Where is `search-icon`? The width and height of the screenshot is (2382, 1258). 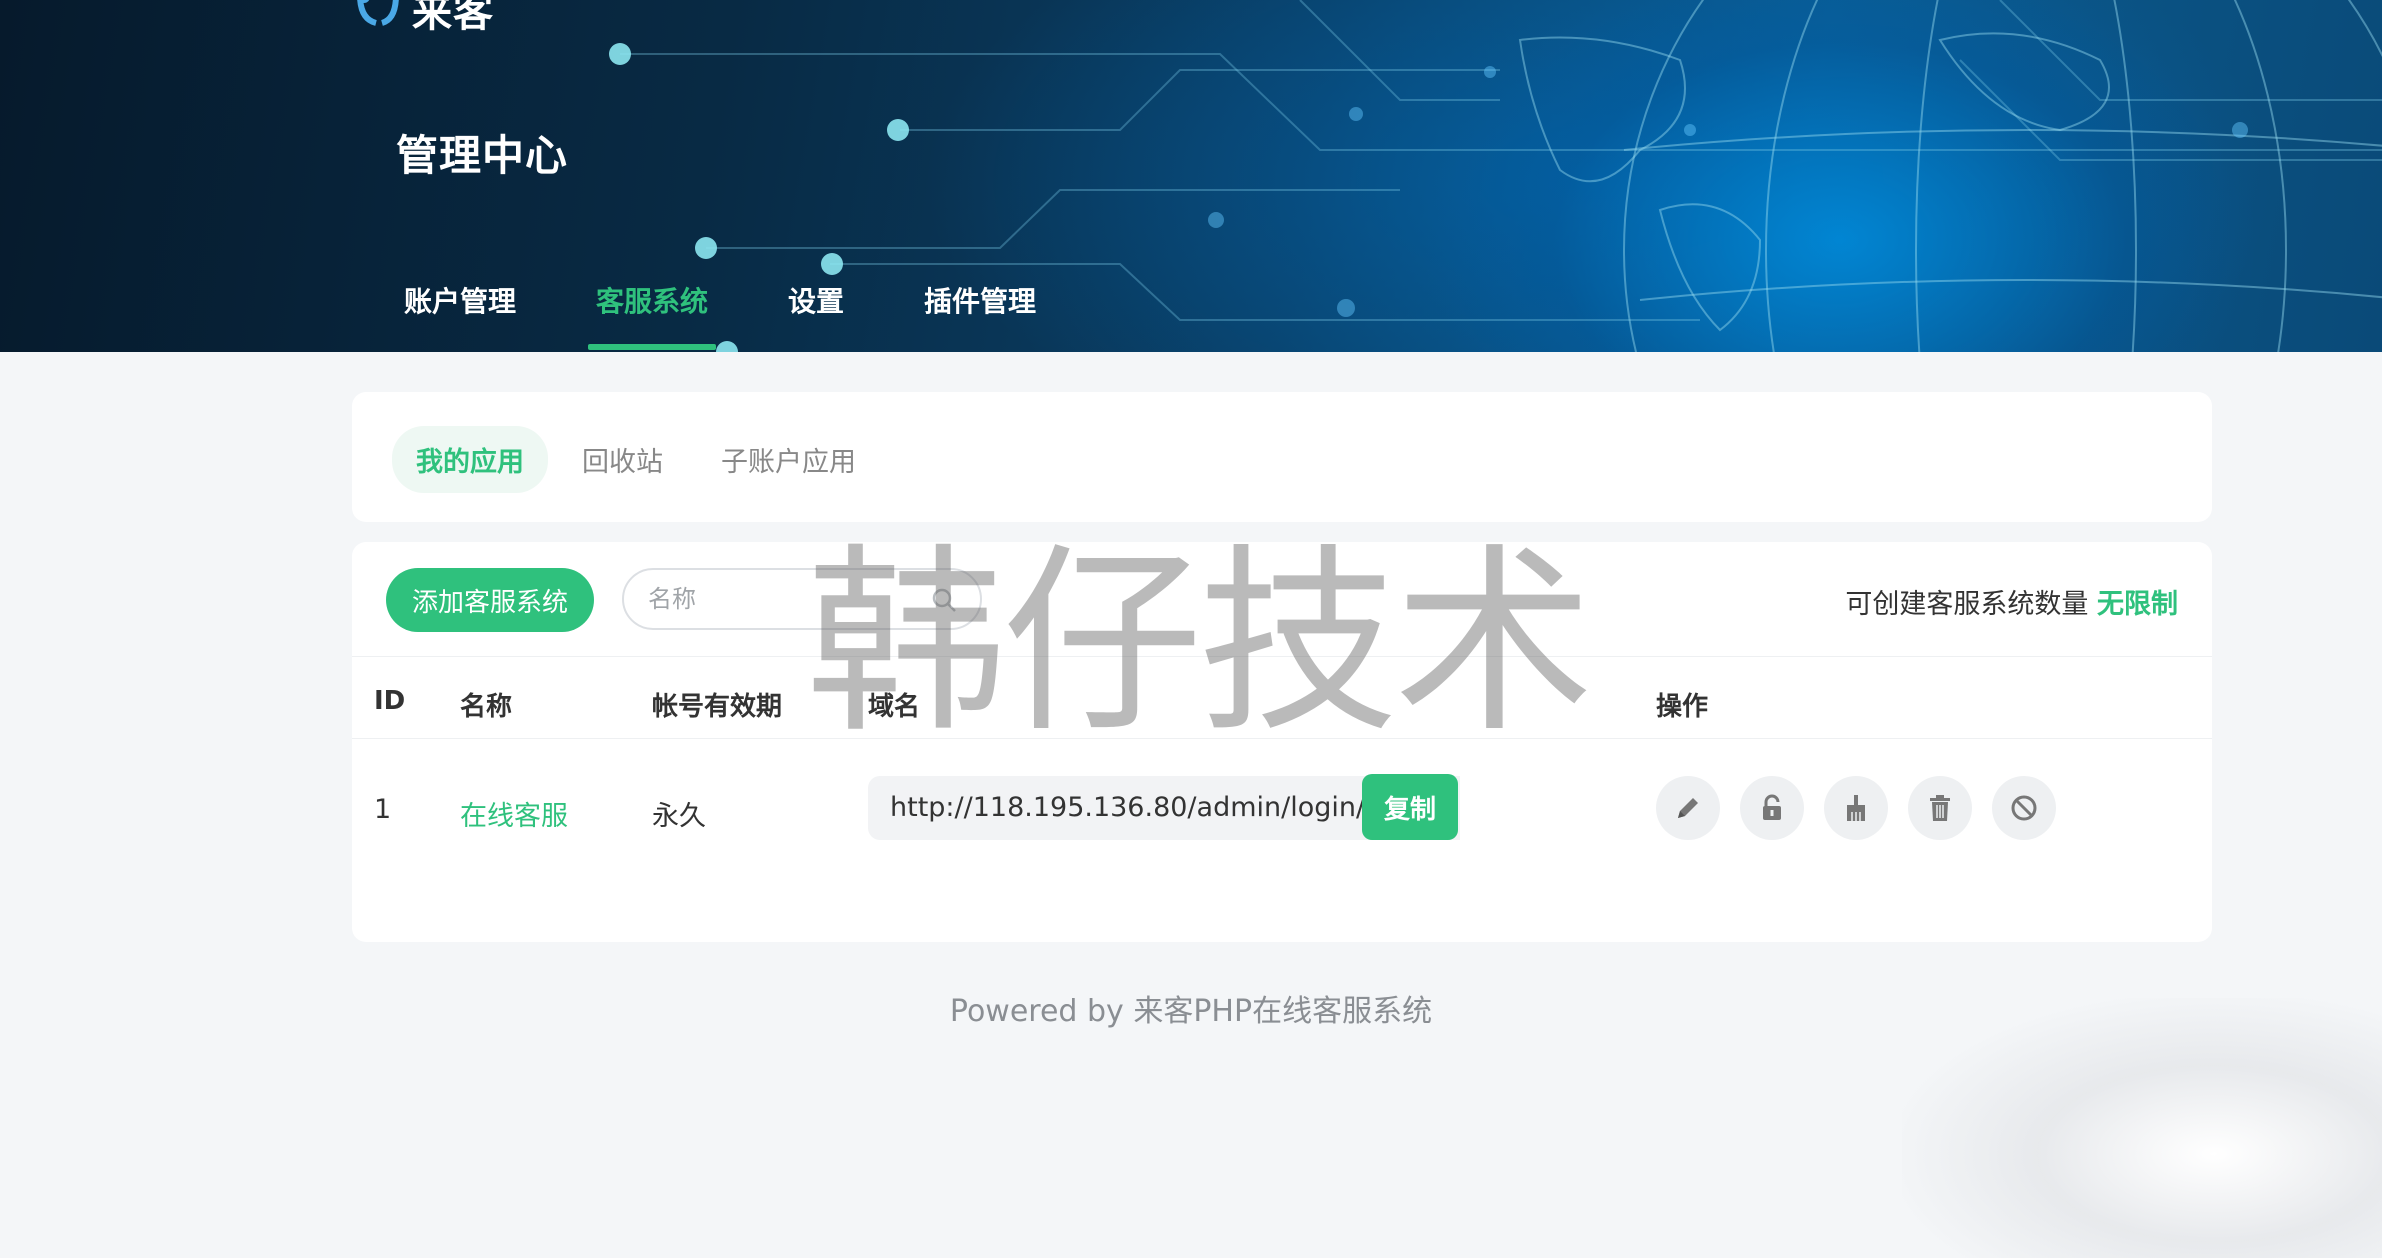 search-icon is located at coordinates (944, 600).